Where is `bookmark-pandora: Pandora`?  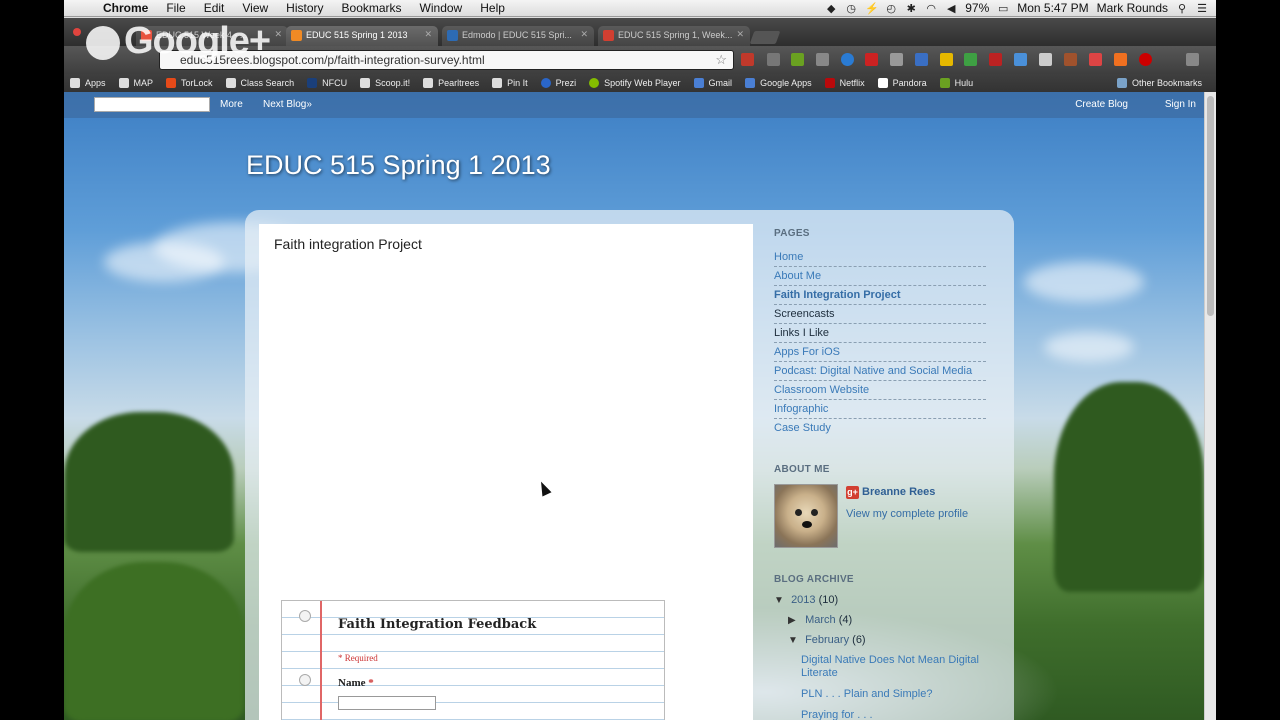 bookmark-pandora: Pandora is located at coordinates (902, 83).